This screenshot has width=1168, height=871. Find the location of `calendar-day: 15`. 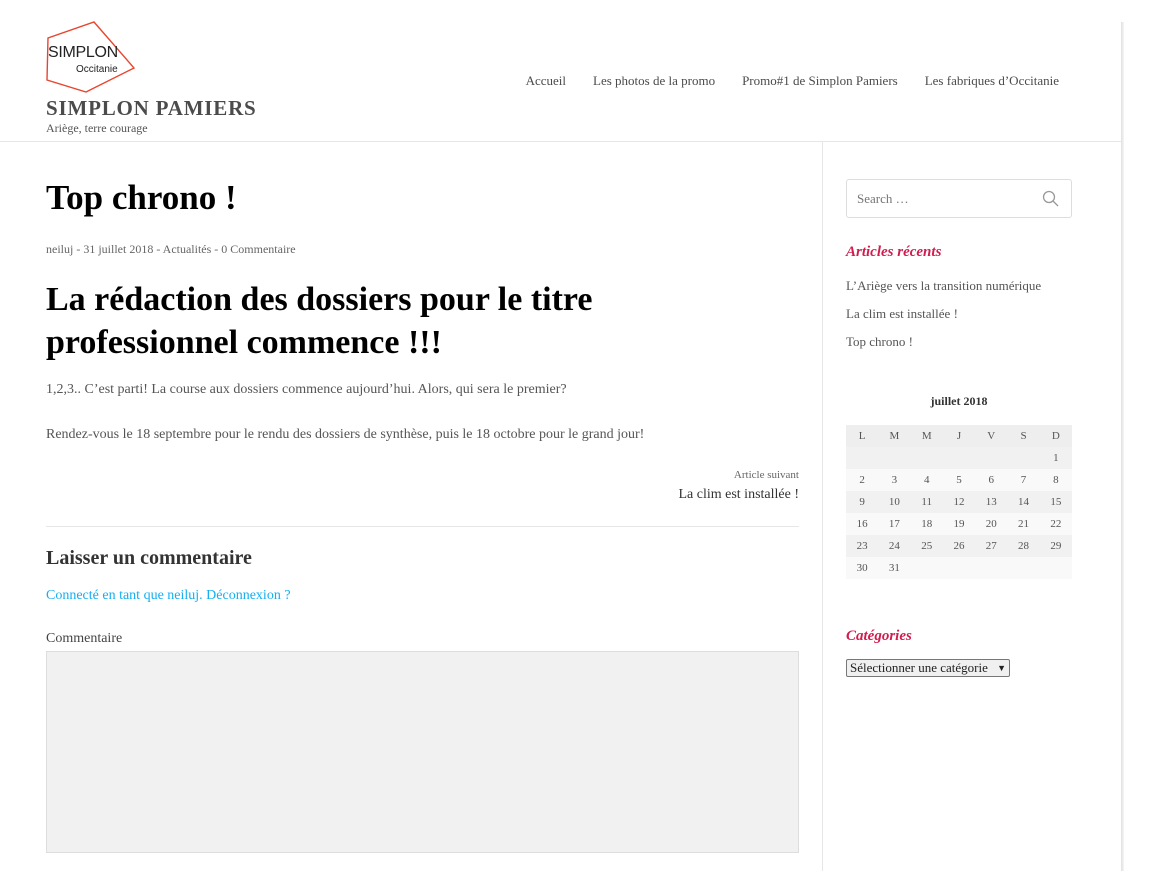

calendar-day: 15 is located at coordinates (1055, 502).